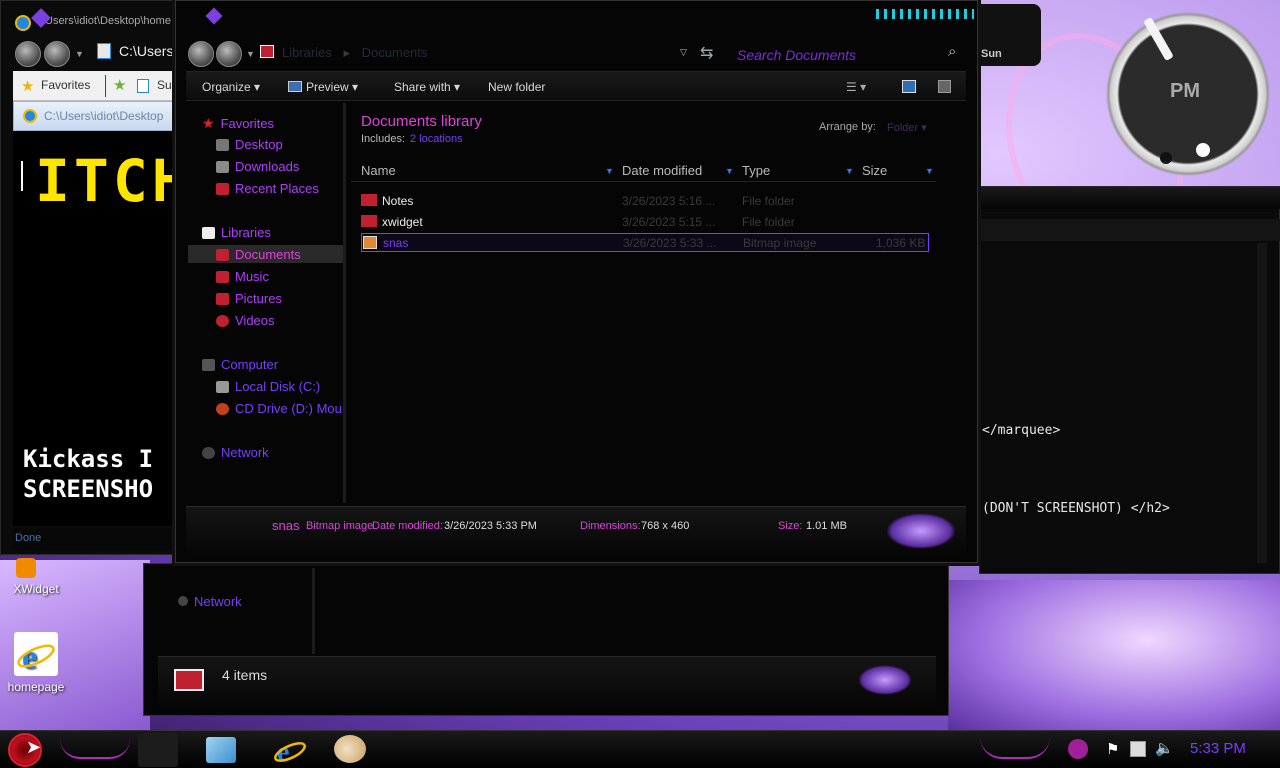 The width and height of the screenshot is (1280, 768). What do you see at coordinates (222, 386) in the screenshot?
I see `hard-disk-icon` at bounding box center [222, 386].